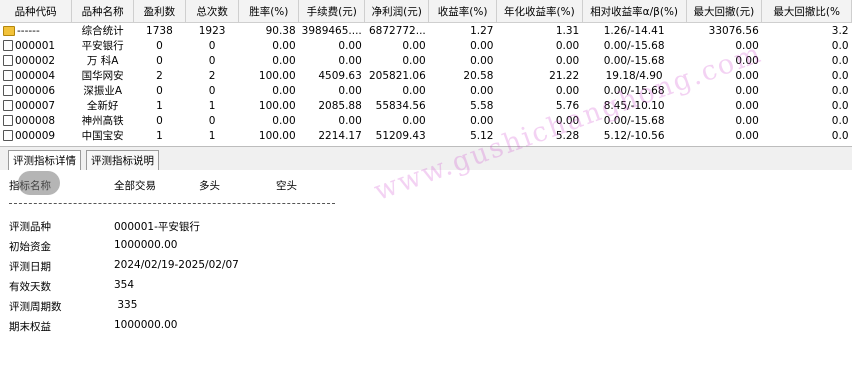 Image resolution: width=852 pixels, height=369 pixels. Describe the element at coordinates (102, 31) in the screenshot. I see `cell-name: 综合统计` at that location.